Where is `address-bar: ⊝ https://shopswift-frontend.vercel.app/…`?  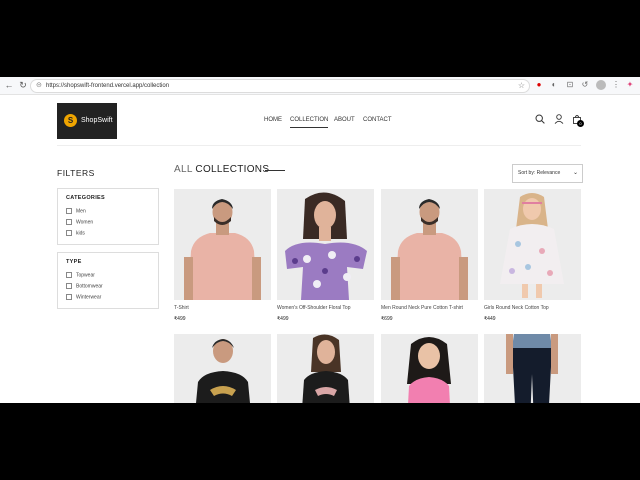 address-bar: ⊝ https://shopswift-frontend.vercel.app/… is located at coordinates (280, 86).